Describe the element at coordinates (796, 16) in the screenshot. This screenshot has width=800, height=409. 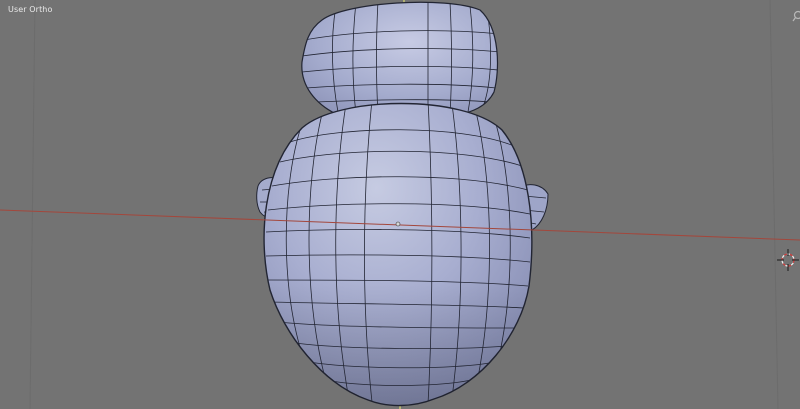
I see `zoom-icon` at that location.